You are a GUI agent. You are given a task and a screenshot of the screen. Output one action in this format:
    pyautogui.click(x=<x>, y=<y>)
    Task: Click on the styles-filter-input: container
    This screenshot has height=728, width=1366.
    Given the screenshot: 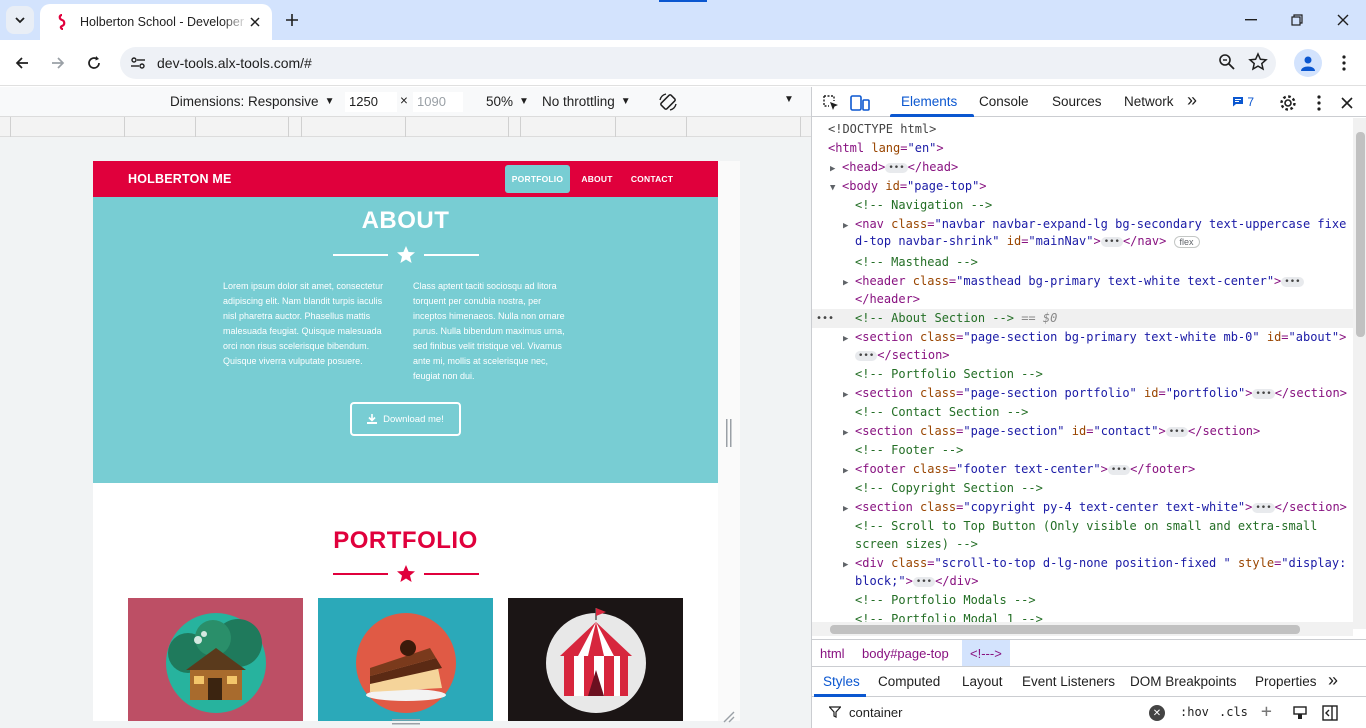 What is the action you would take?
    pyautogui.click(x=875, y=712)
    